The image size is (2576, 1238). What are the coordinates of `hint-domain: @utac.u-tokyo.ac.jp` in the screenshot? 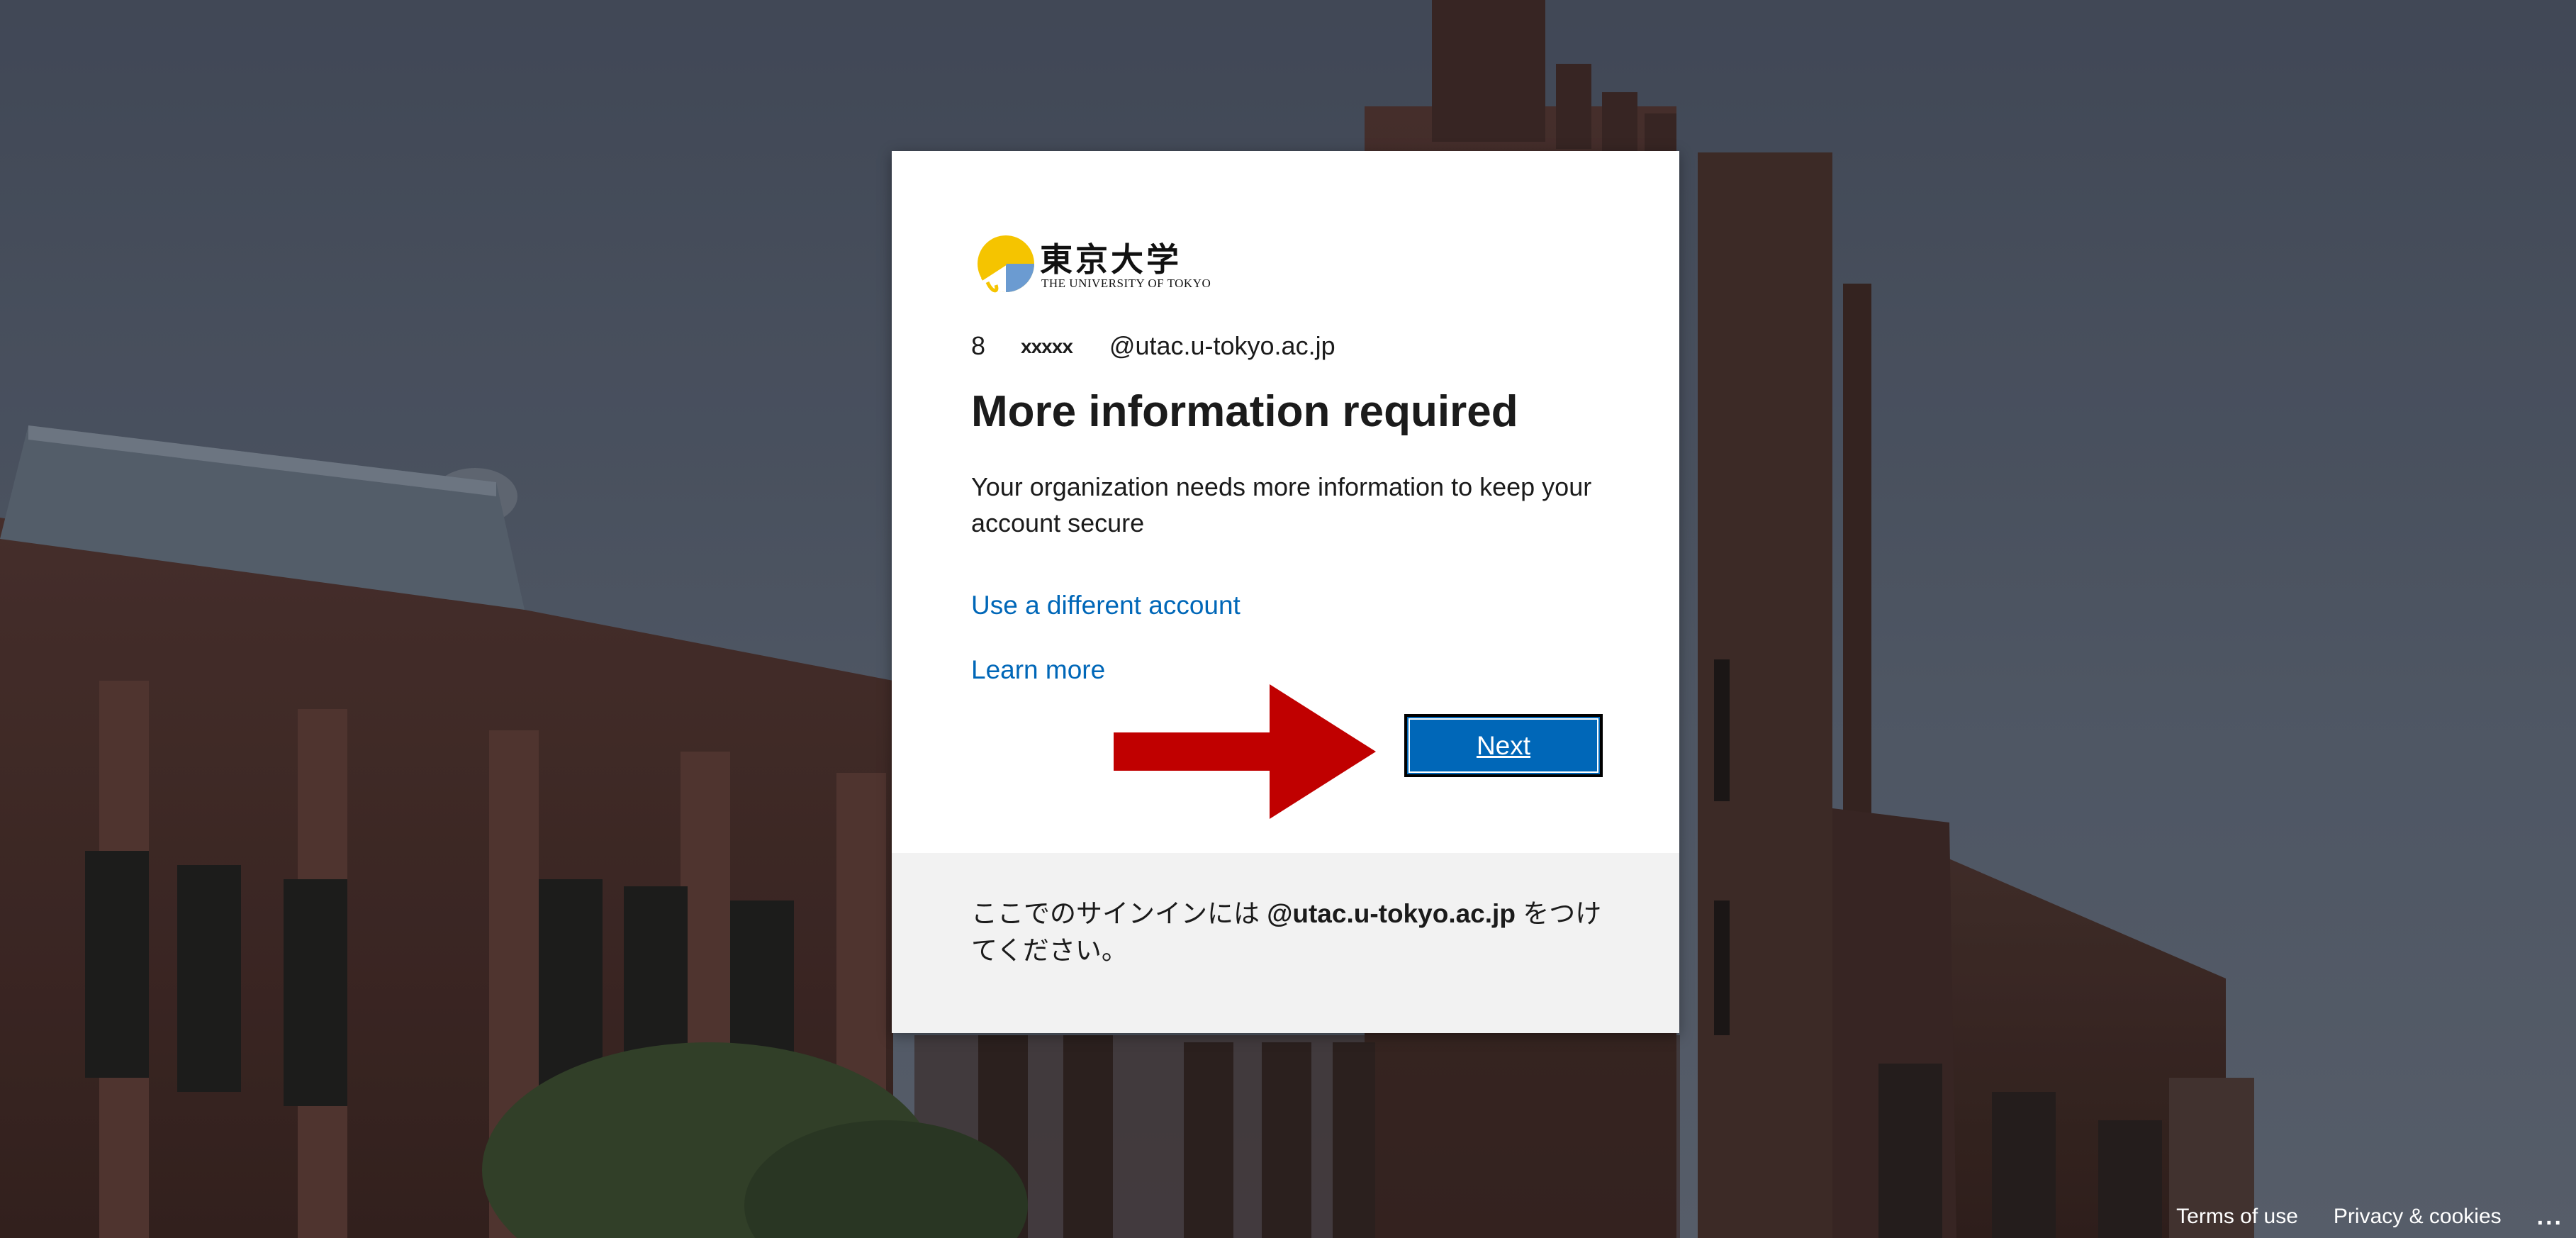 It's located at (1391, 913).